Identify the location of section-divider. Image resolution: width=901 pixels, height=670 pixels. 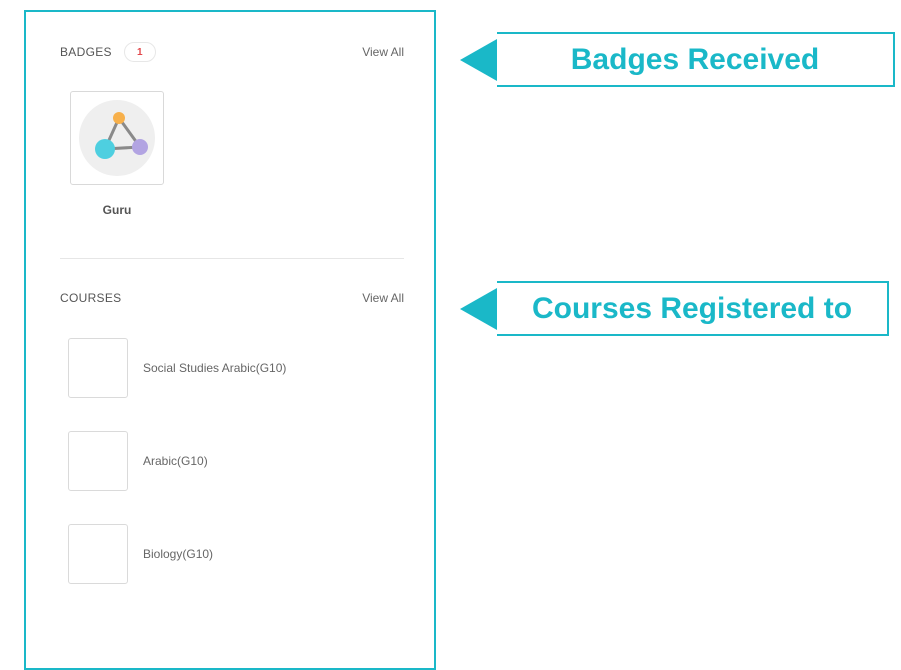
(232, 258).